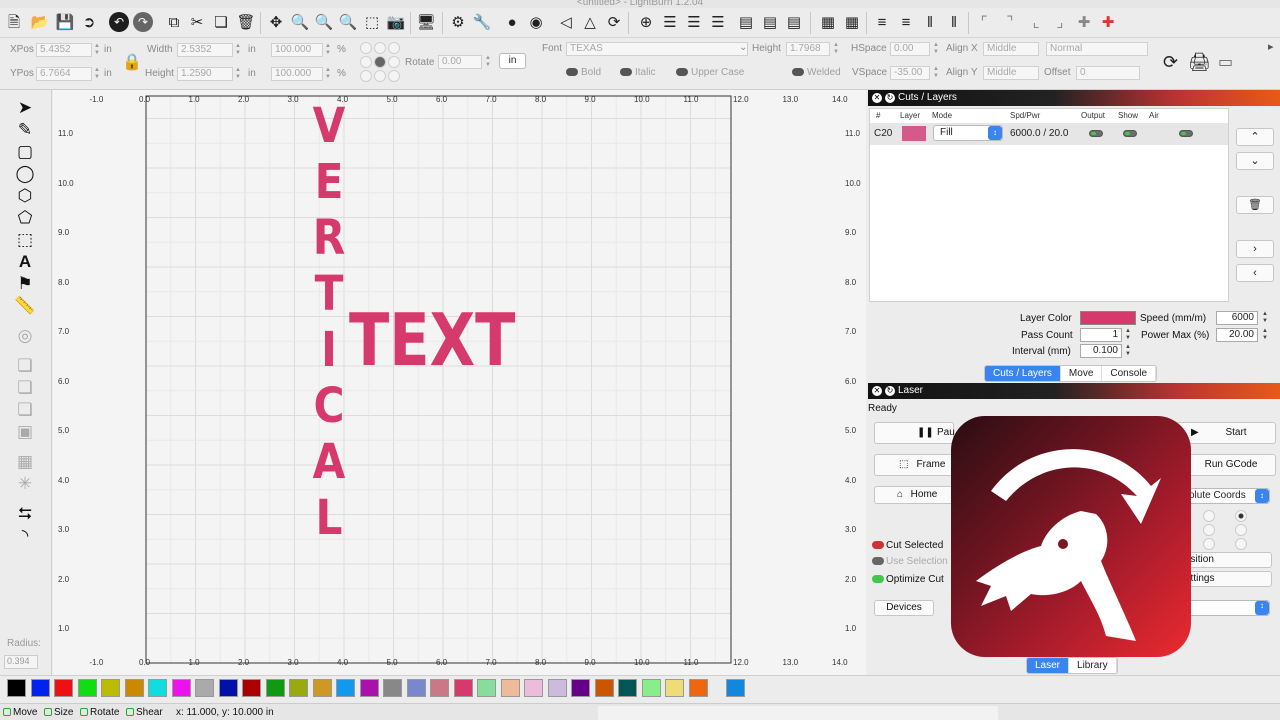 The height and width of the screenshot is (720, 1280). What do you see at coordinates (1241, 516) in the screenshot?
I see `radio-option-selected` at bounding box center [1241, 516].